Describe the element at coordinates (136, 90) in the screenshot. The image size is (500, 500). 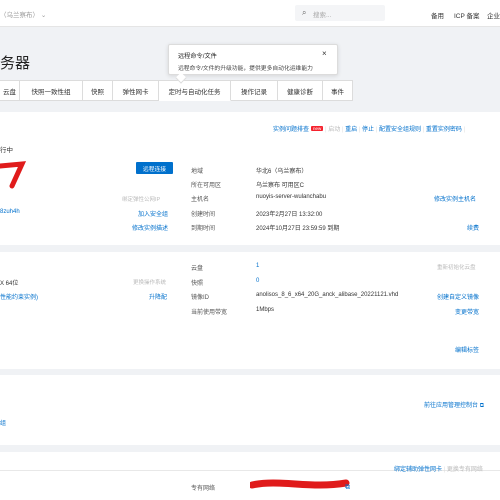
I see `tab-eni: 弹性网卡` at that location.